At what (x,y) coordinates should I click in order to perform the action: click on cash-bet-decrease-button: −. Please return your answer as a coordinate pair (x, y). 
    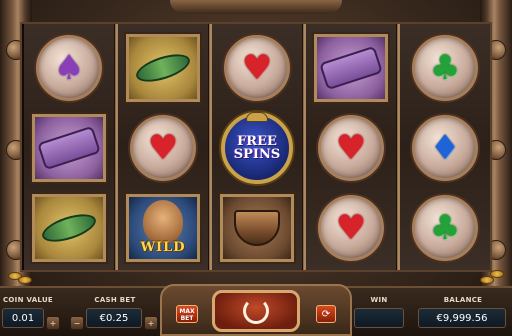
    Looking at the image, I should click on (77, 323).